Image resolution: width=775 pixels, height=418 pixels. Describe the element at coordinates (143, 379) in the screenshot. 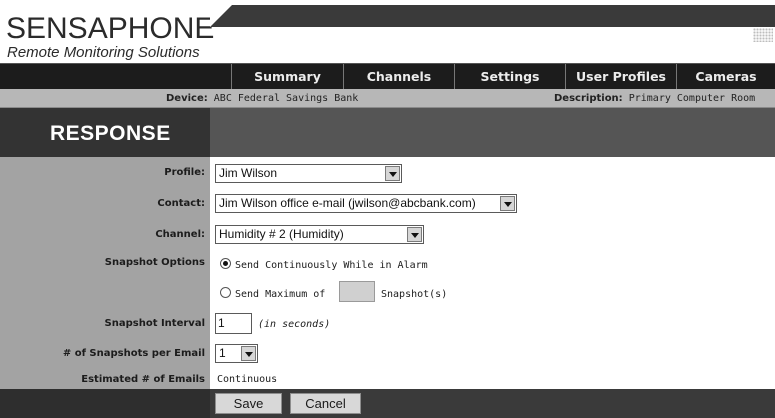

I see `estimated-emails-label: Estimated # of Emails` at that location.